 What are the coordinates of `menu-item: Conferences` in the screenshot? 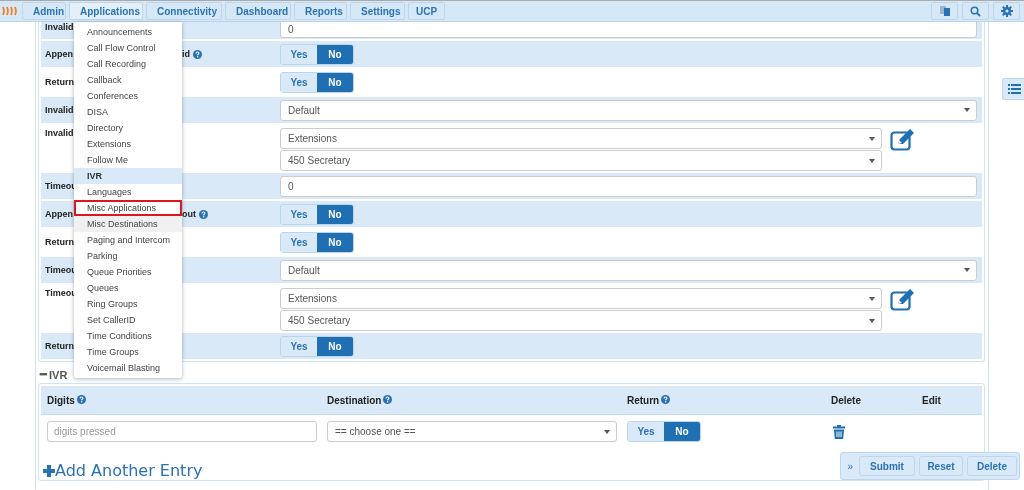 It's located at (128, 96).